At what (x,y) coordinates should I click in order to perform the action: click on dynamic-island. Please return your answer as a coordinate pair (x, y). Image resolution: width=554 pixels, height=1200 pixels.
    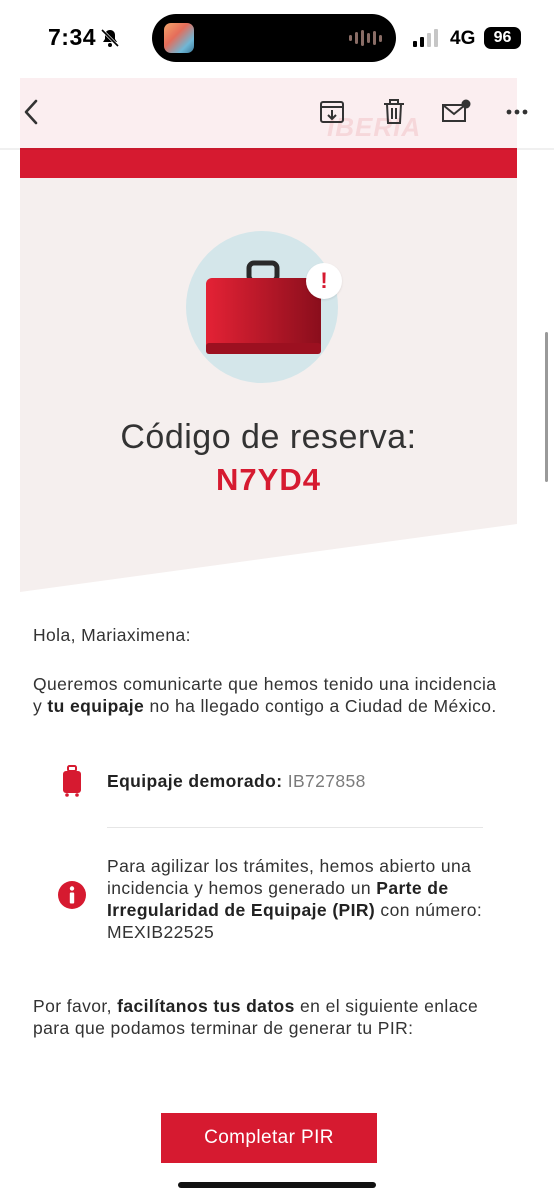
    Looking at the image, I should click on (274, 38).